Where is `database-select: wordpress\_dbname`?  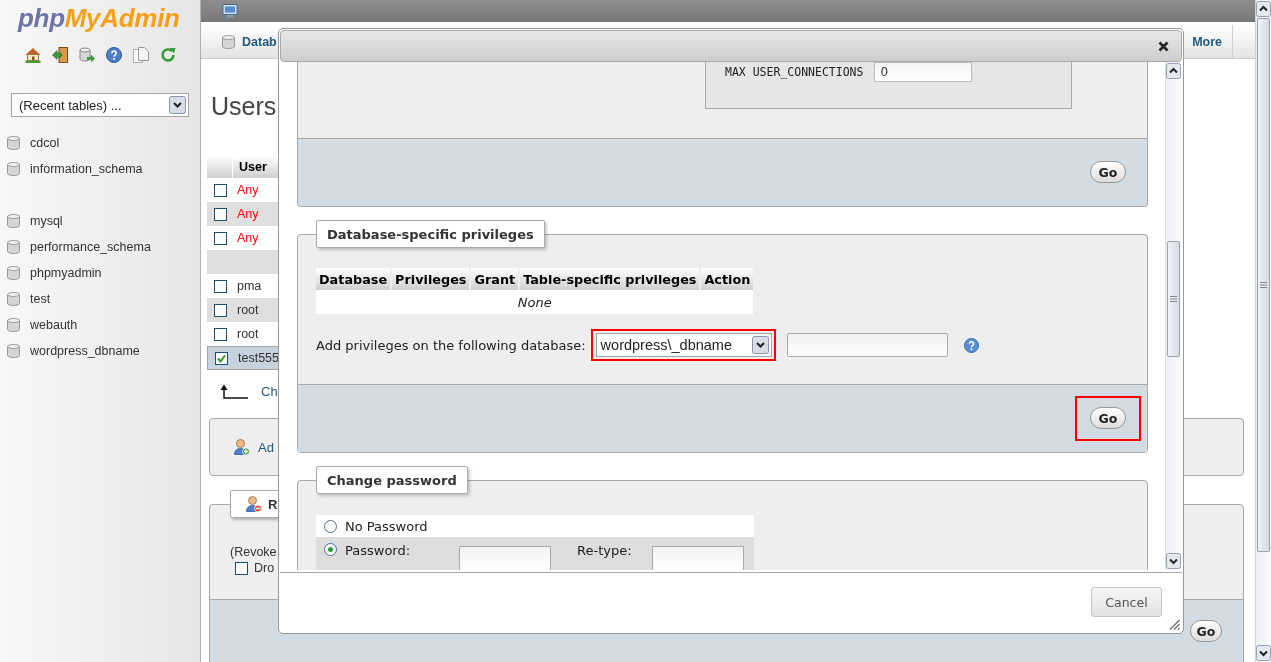 database-select: wordpress\_dbname is located at coordinates (683, 345).